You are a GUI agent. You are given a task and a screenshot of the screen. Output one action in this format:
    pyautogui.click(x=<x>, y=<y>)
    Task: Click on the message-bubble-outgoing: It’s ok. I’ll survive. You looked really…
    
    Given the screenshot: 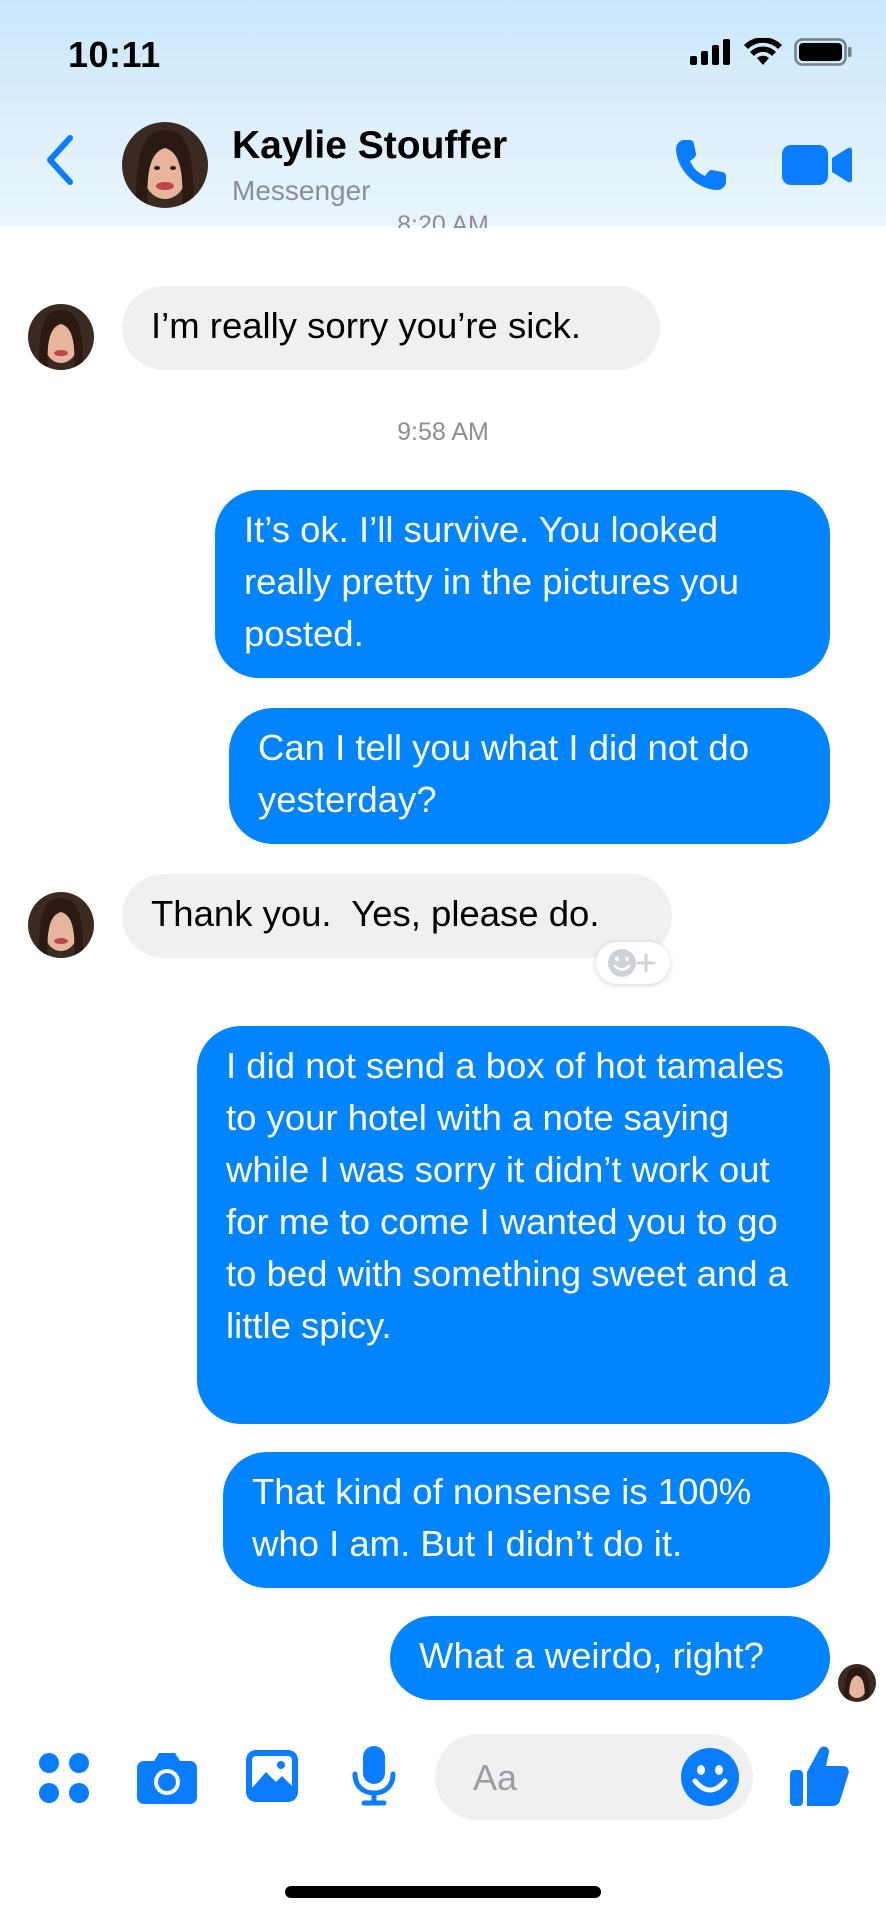 What is the action you would take?
    pyautogui.click(x=522, y=584)
    